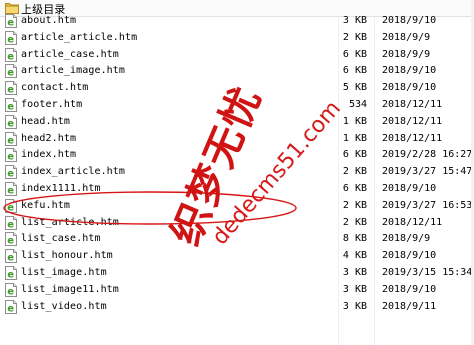 The width and height of the screenshot is (474, 345). What do you see at coordinates (73, 71) in the screenshot?
I see `file-name: article_image.htm` at bounding box center [73, 71].